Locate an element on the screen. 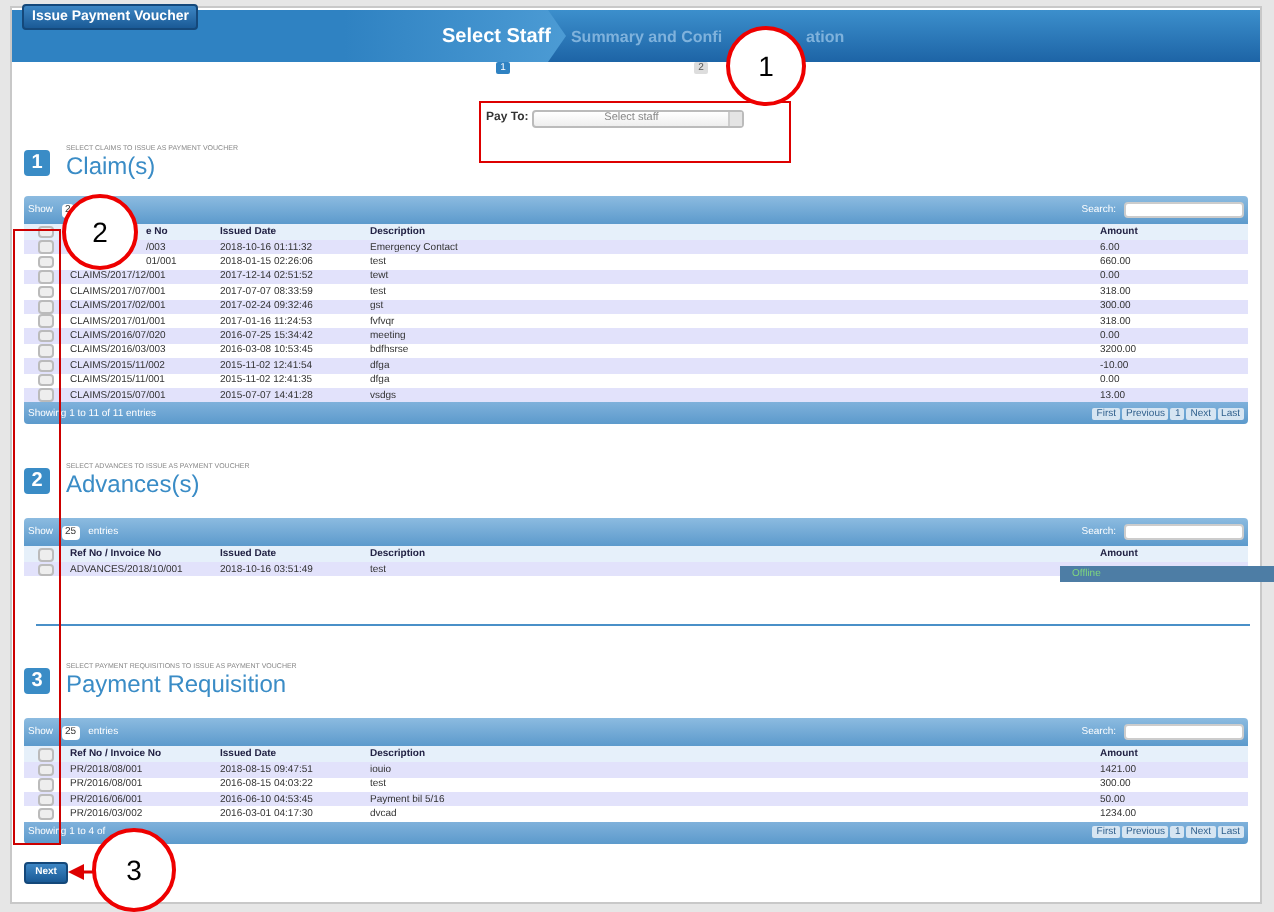 The height and width of the screenshot is (912, 1274). wizard-step: Select Staff is located at coordinates (496, 36).